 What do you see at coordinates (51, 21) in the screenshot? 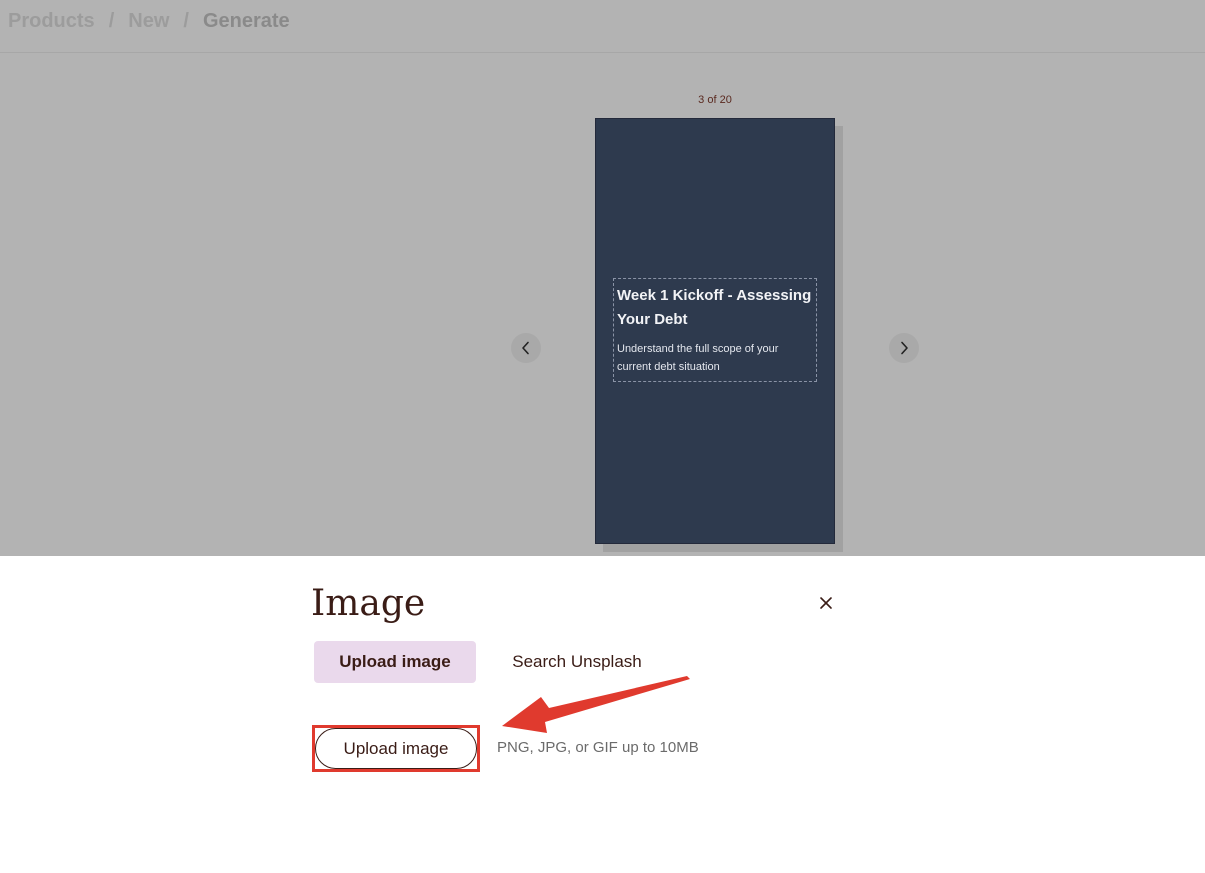
I see `breadcrumb-products: Products` at bounding box center [51, 21].